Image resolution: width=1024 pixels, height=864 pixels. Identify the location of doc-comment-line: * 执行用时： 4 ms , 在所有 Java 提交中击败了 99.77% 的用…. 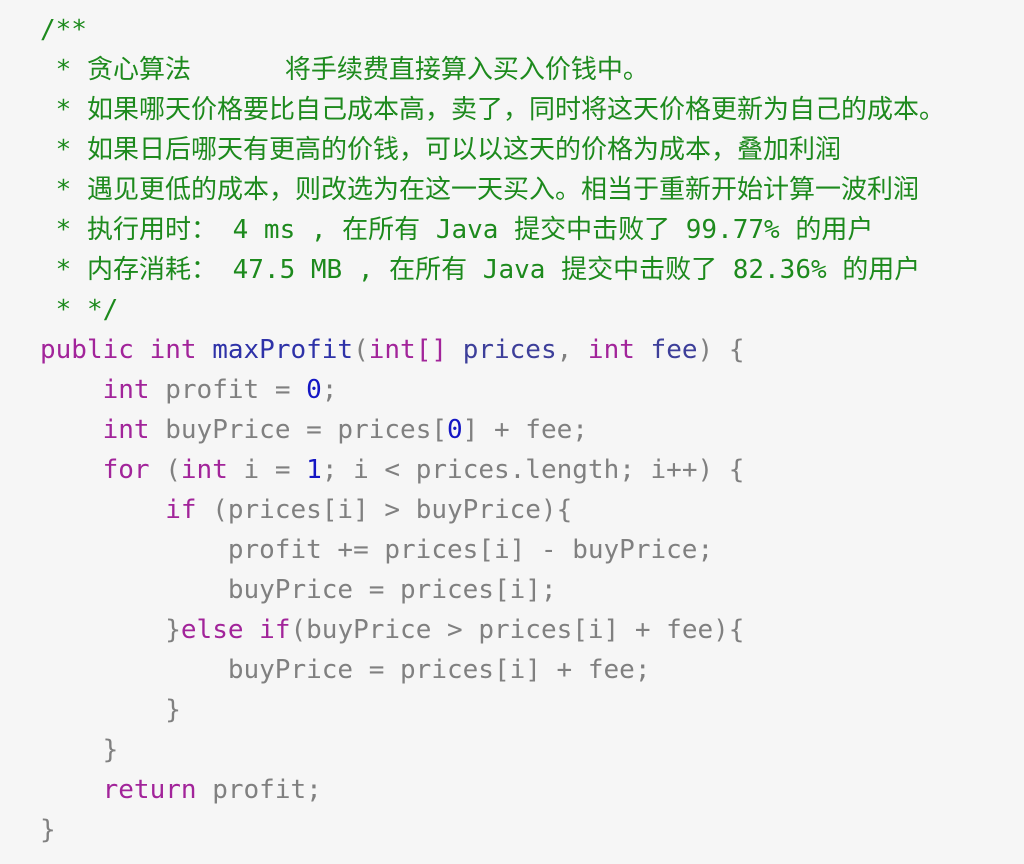
(457, 230).